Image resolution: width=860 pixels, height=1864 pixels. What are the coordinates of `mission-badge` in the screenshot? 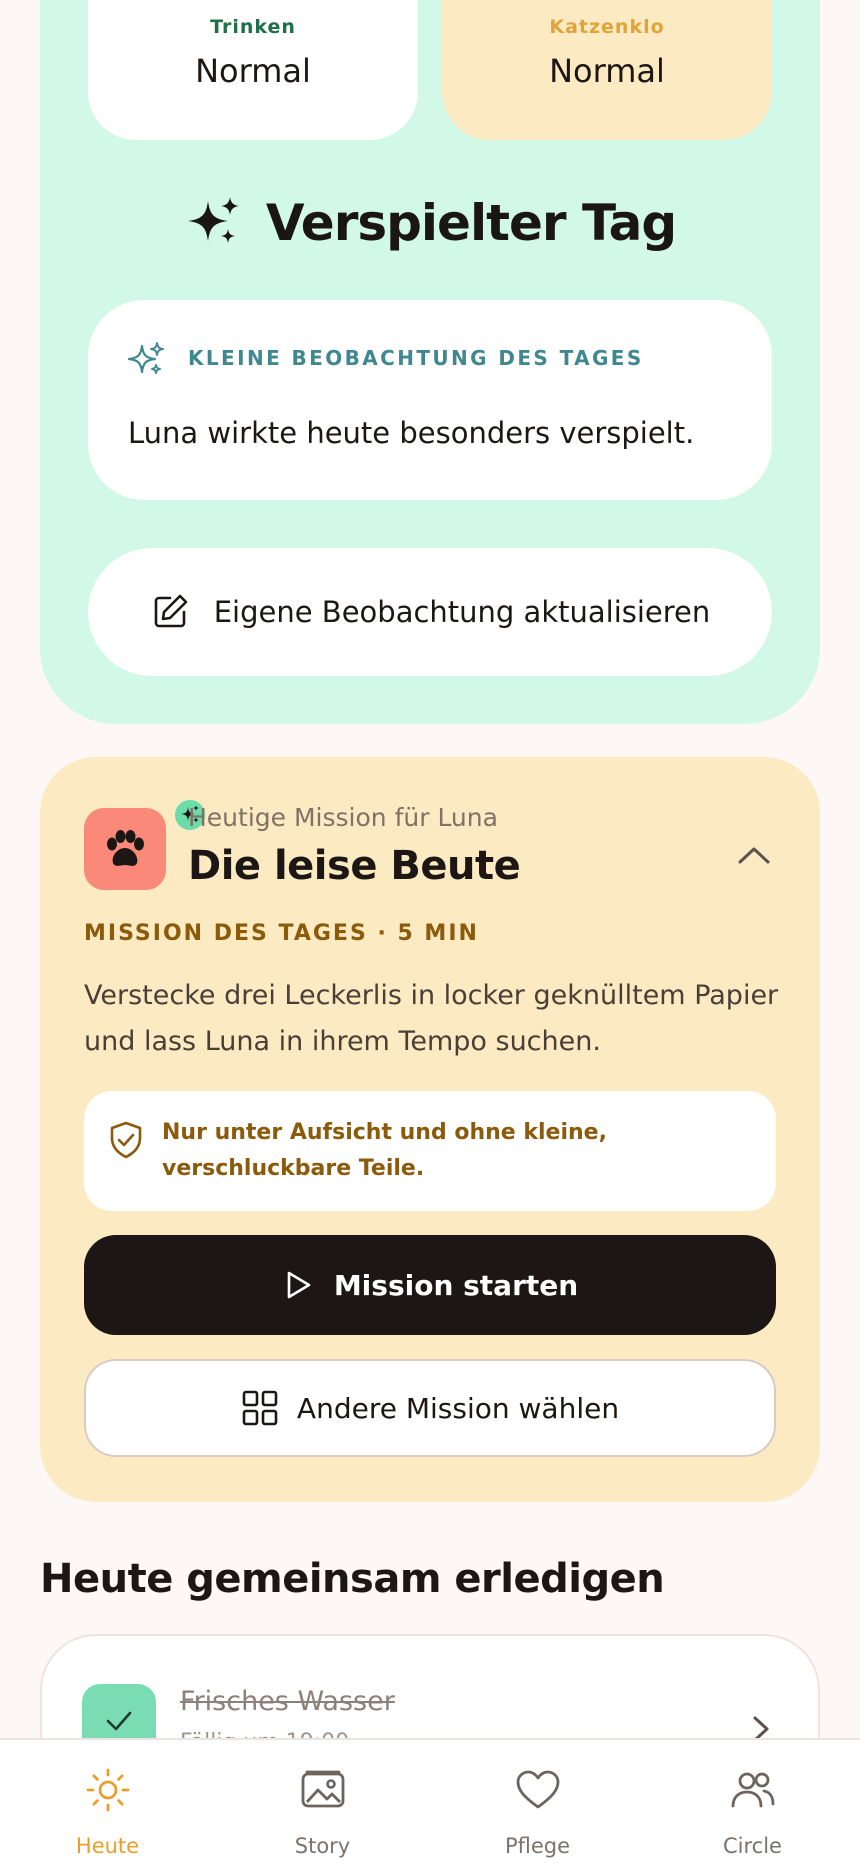 It's located at (125, 849).